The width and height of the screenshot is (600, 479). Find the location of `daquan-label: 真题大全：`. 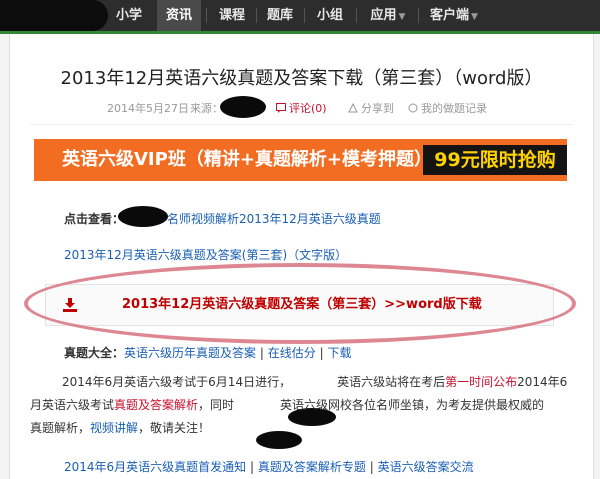

daquan-label: 真题大全： is located at coordinates (94, 353).